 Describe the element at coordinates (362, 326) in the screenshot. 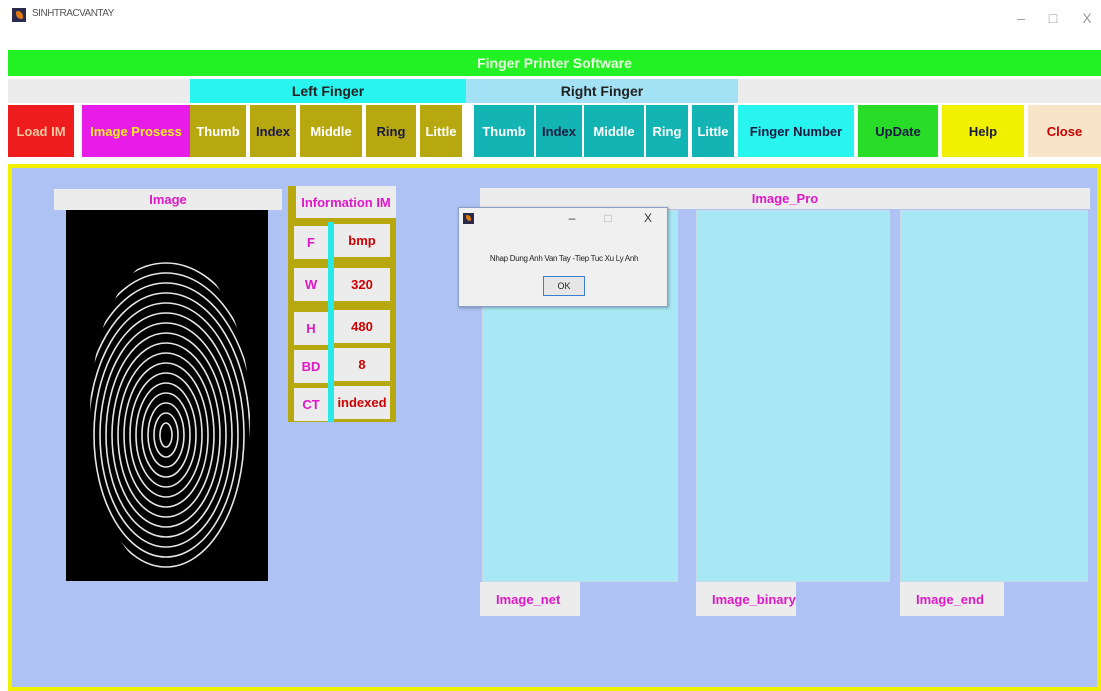

I see `info-value-height: 480` at that location.